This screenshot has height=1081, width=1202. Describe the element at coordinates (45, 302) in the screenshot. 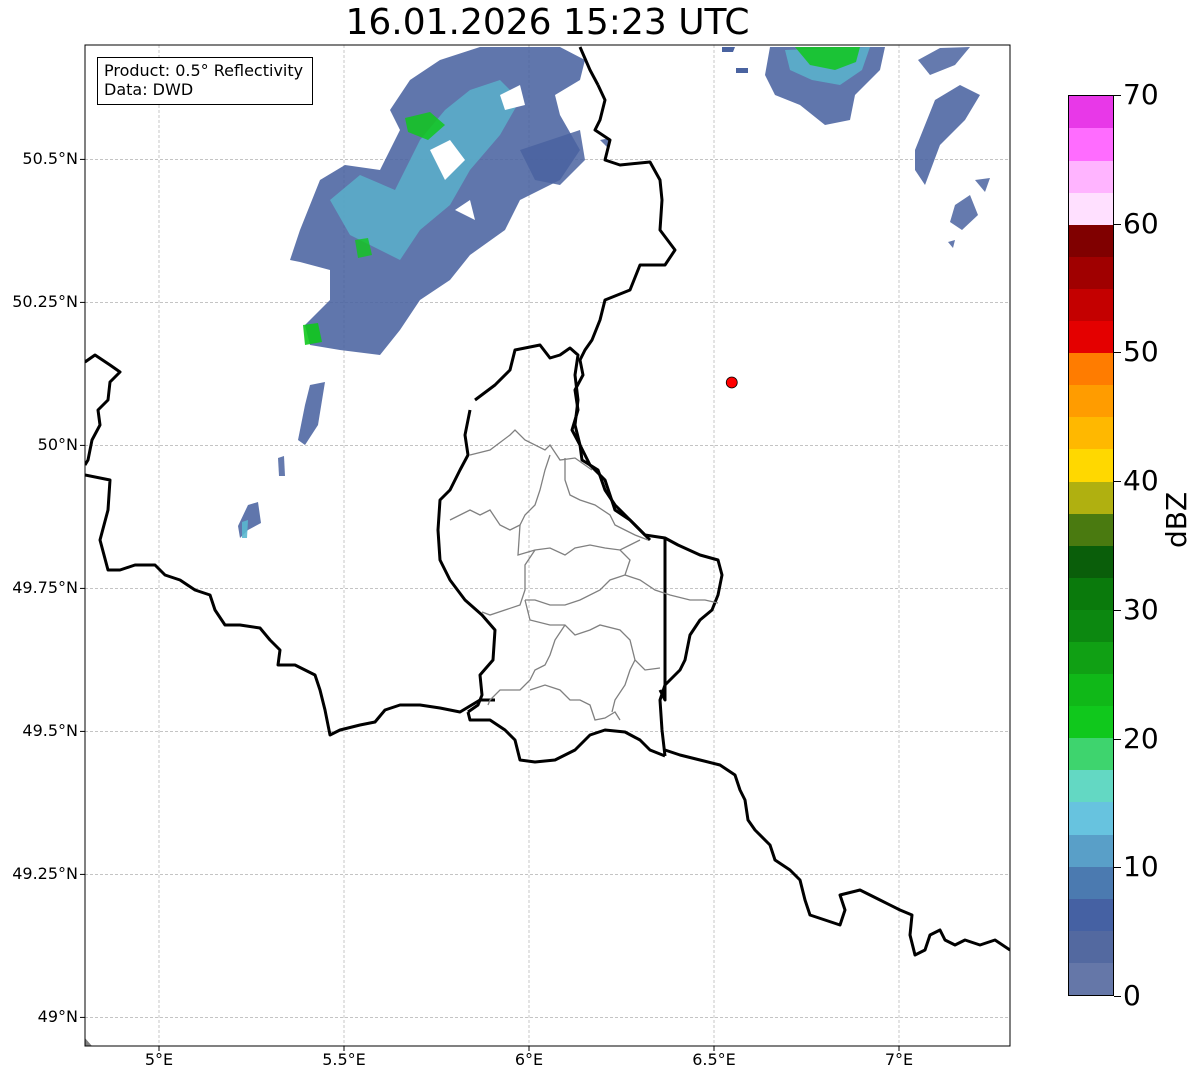

I see `lat-tick-label: 50.25°N` at that location.